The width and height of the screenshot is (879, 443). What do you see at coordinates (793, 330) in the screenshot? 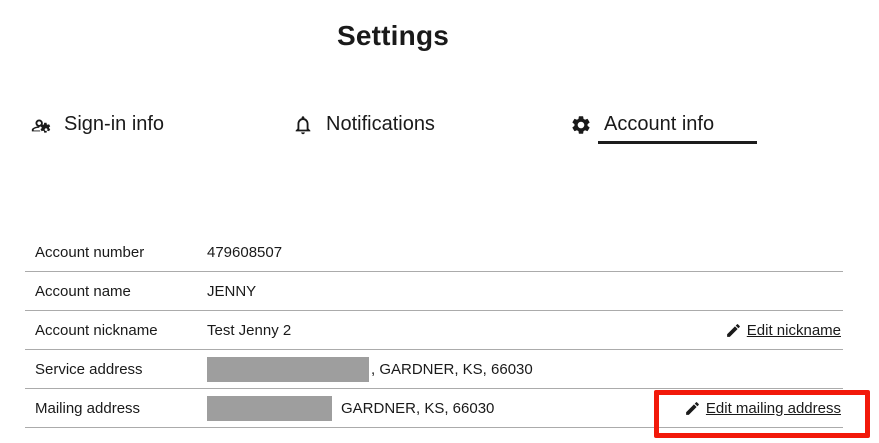
I see `edit-nickname-label: Edit nickname` at bounding box center [793, 330].